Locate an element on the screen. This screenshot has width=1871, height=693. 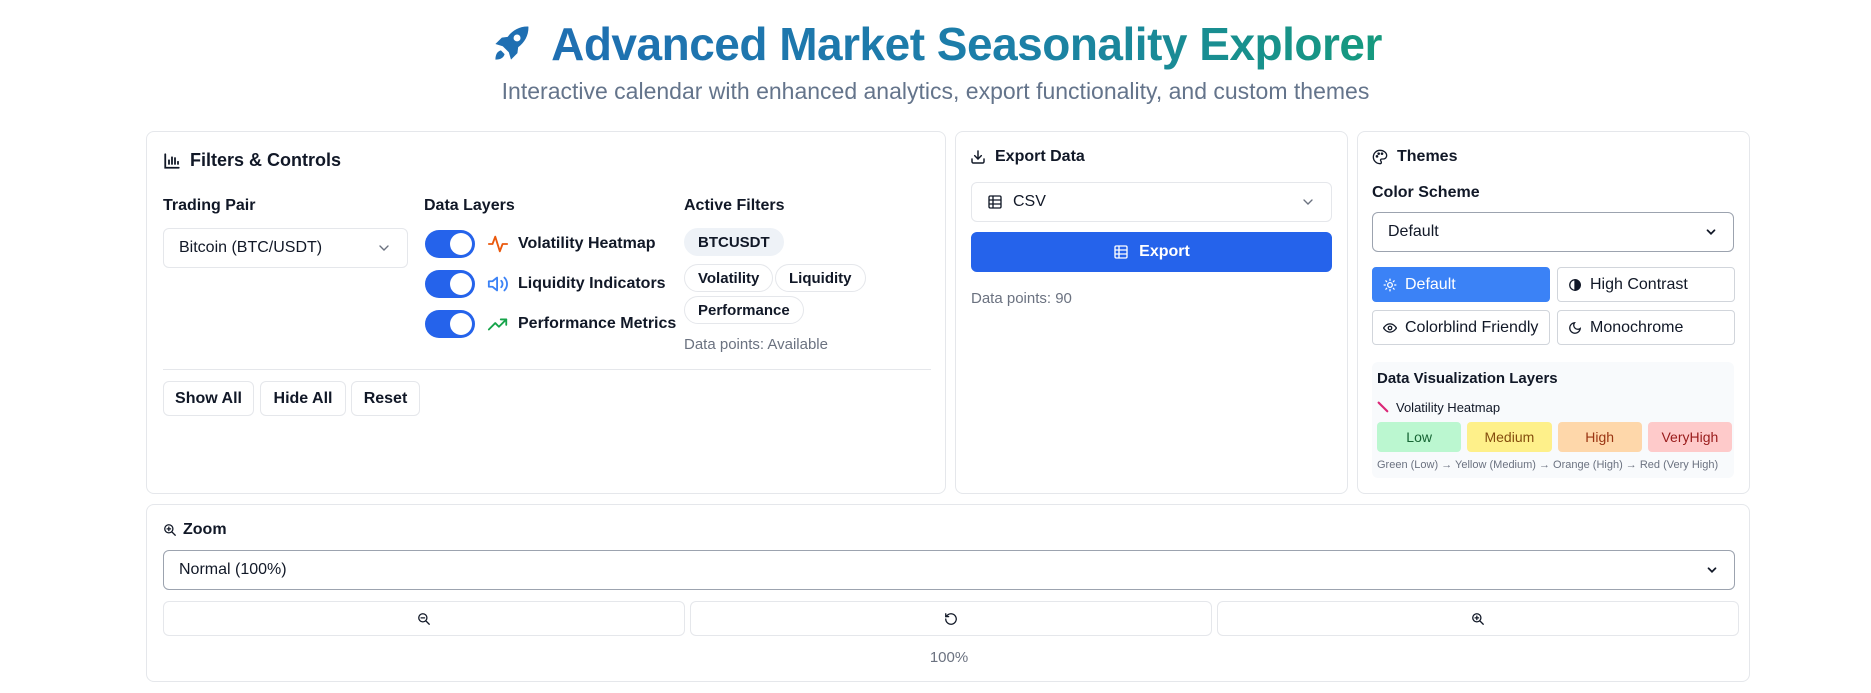
theme-high-contrast-button: High Contrast is located at coordinates (1646, 284).